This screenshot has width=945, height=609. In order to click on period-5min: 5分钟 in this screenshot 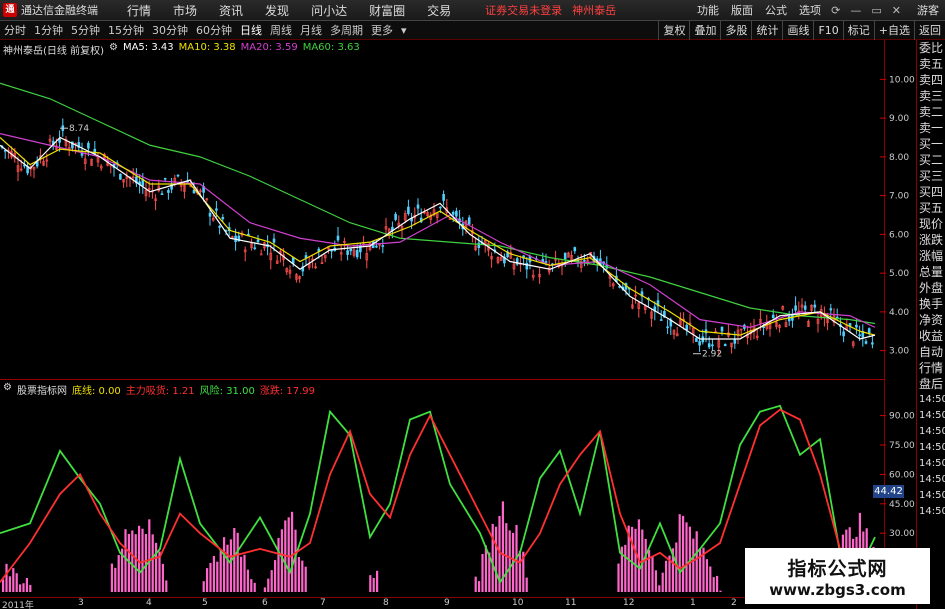, I will do `click(85, 30)`.